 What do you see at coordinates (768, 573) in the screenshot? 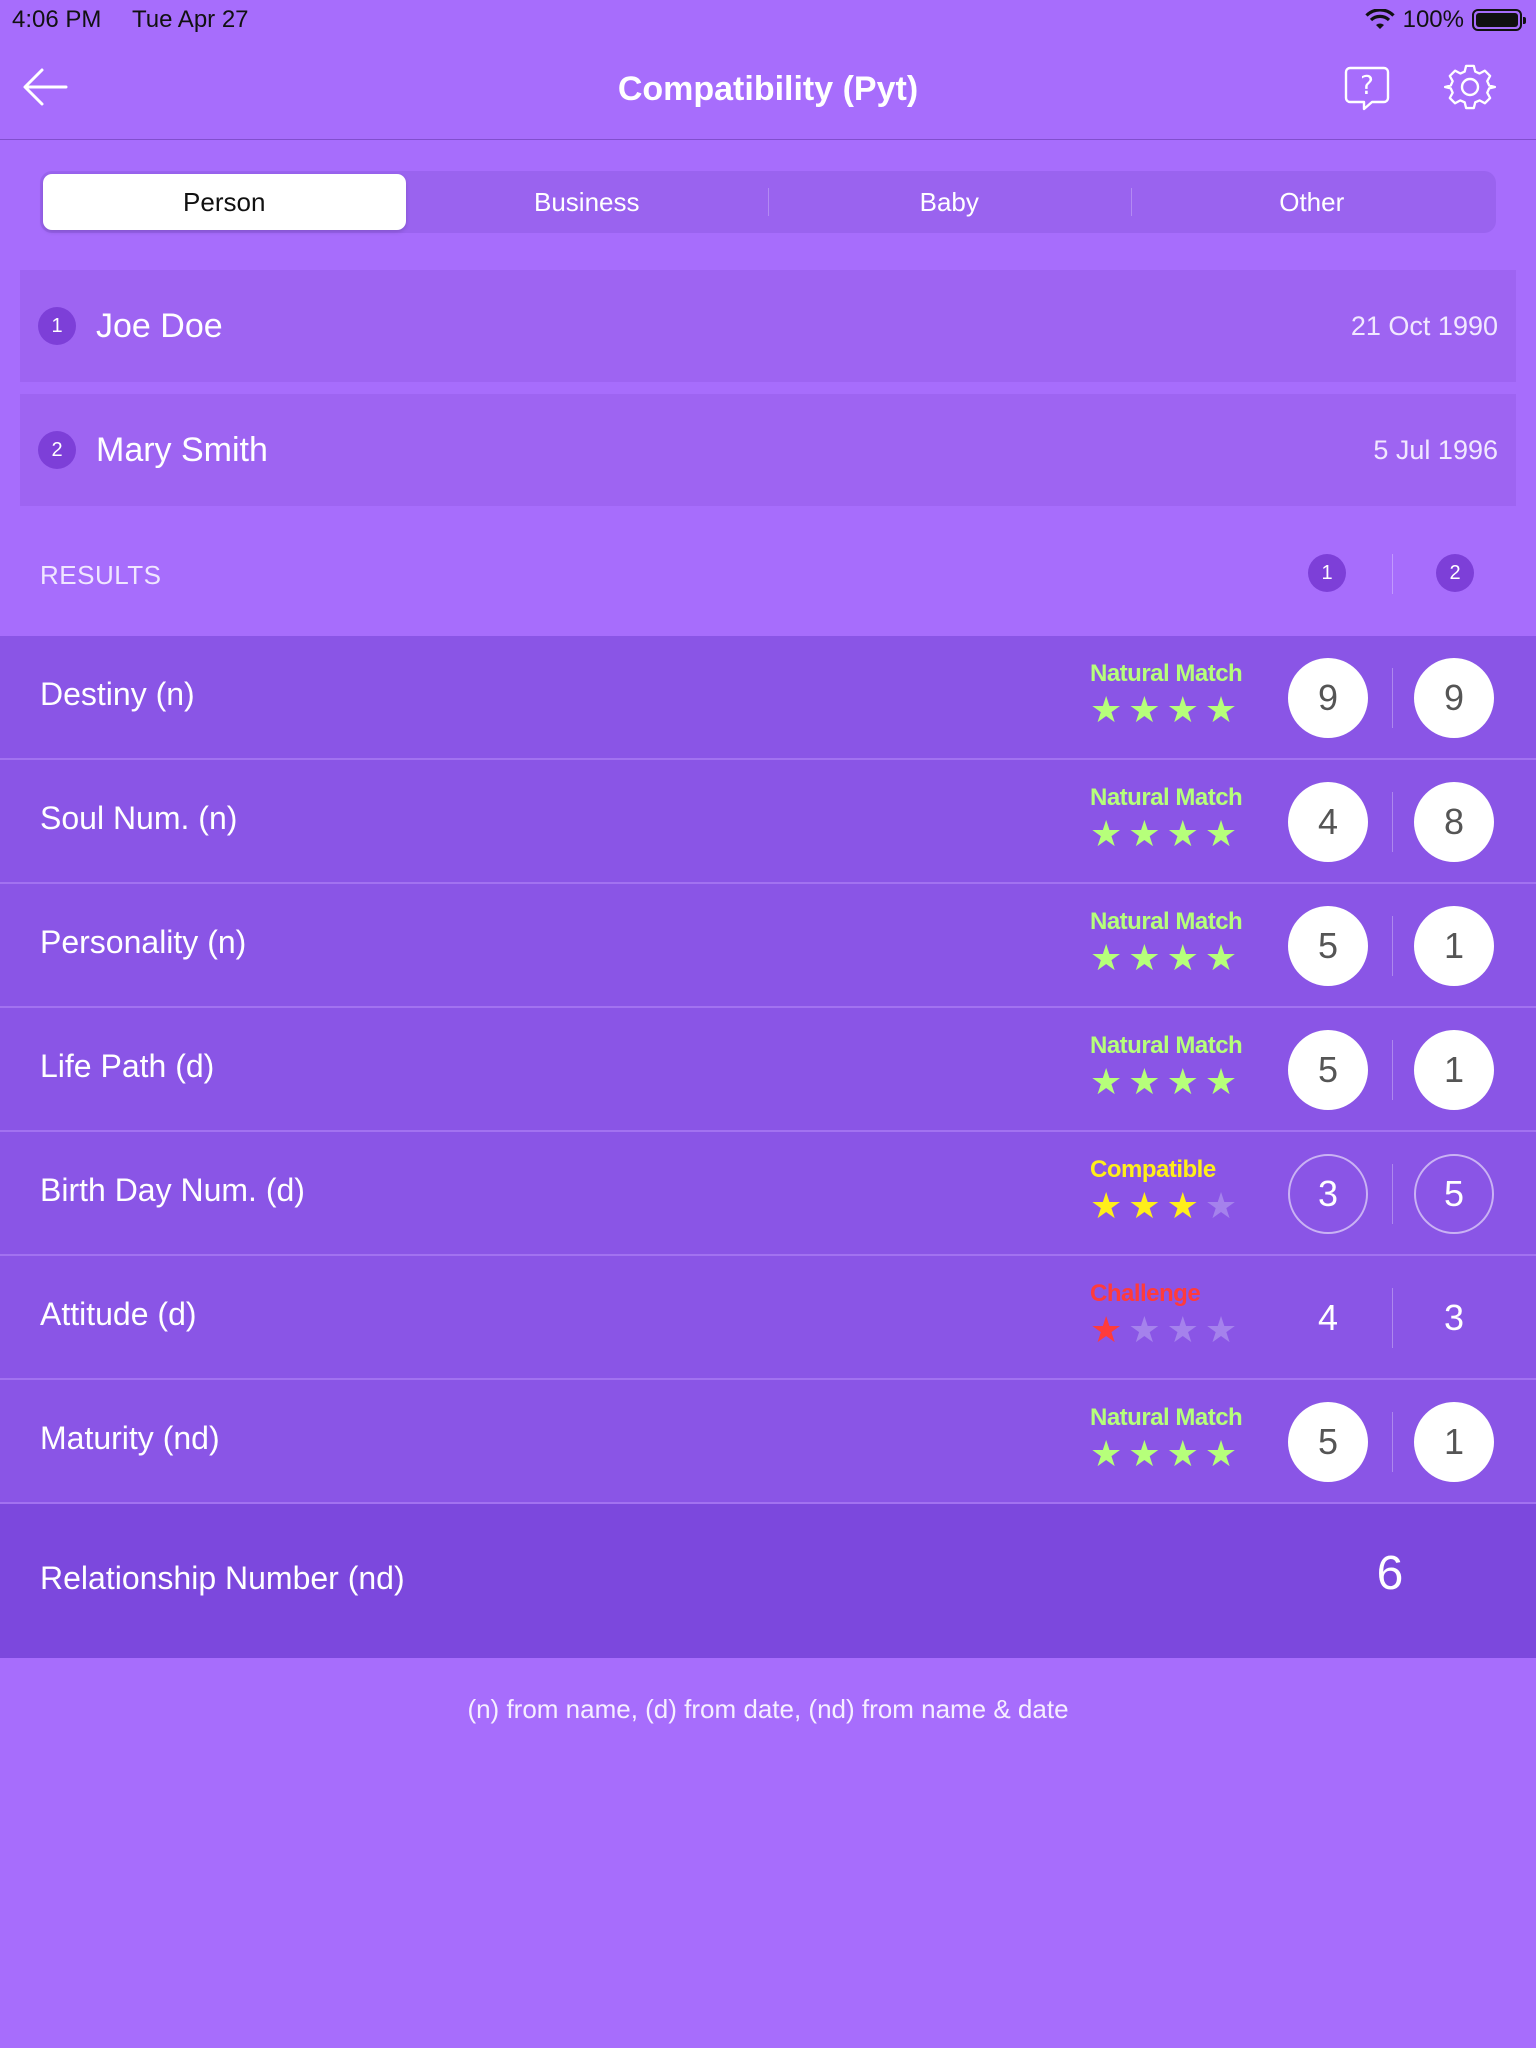
I see `results-header: RESULTS 1 2` at bounding box center [768, 573].